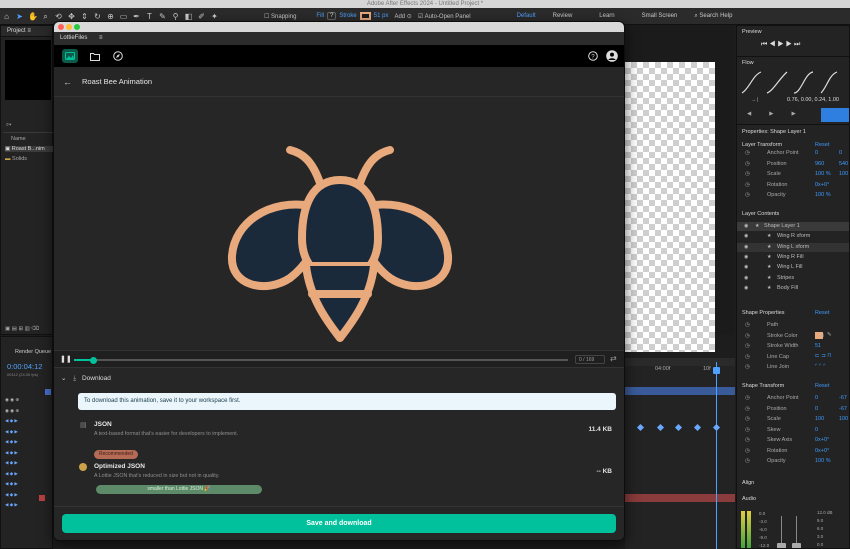  Describe the element at coordinates (214, 16) in the screenshot. I see `puppet-pin-icon: ✦` at that location.